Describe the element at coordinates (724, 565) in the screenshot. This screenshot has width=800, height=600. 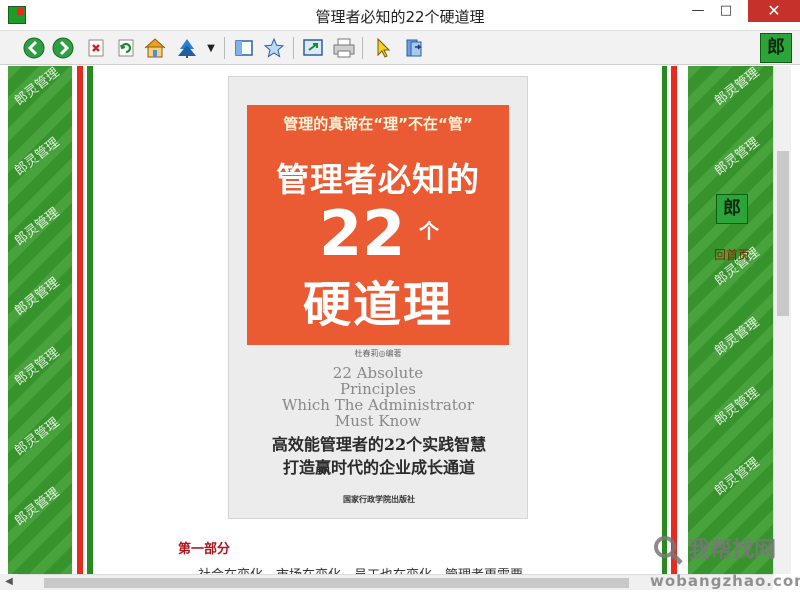
I see `site-watermark: 我帮找网 wobangzhao.com` at that location.